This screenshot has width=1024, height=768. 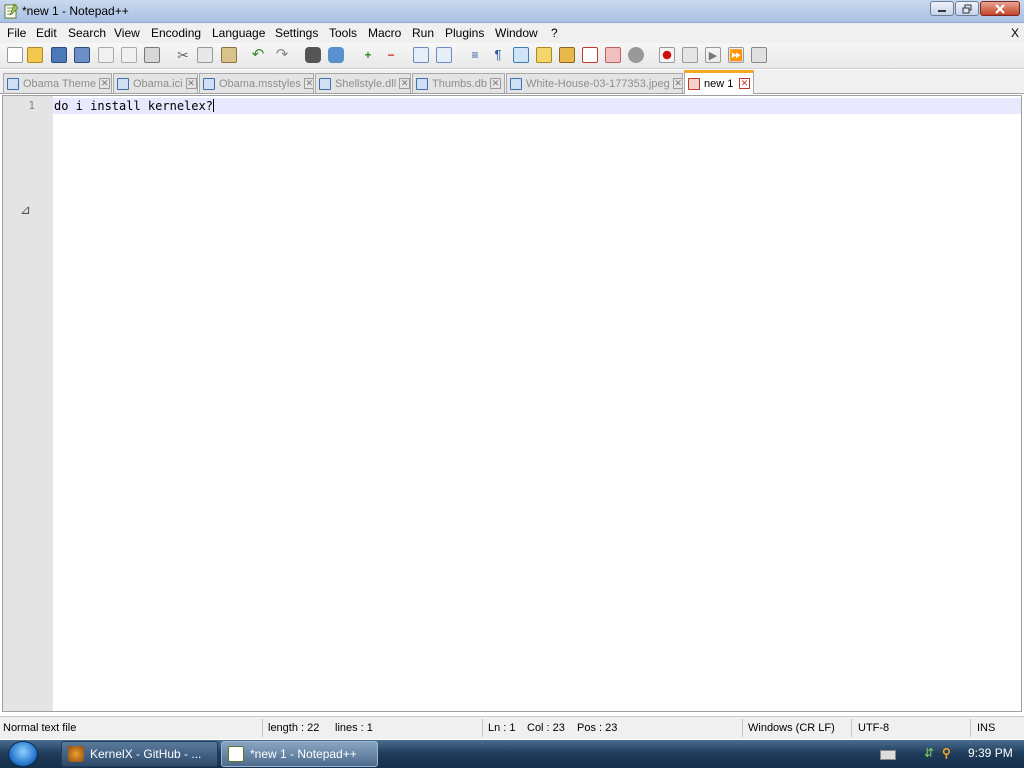 I want to click on print-icon, so click(x=152, y=55).